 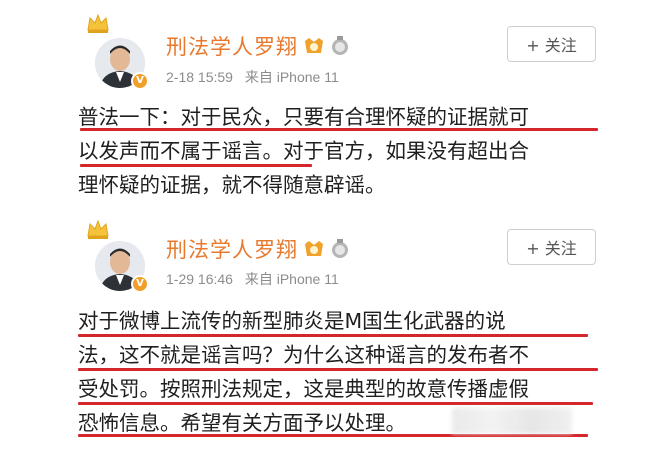 What do you see at coordinates (199, 77) in the screenshot?
I see `post-timestamp: 2-18 15:59` at bounding box center [199, 77].